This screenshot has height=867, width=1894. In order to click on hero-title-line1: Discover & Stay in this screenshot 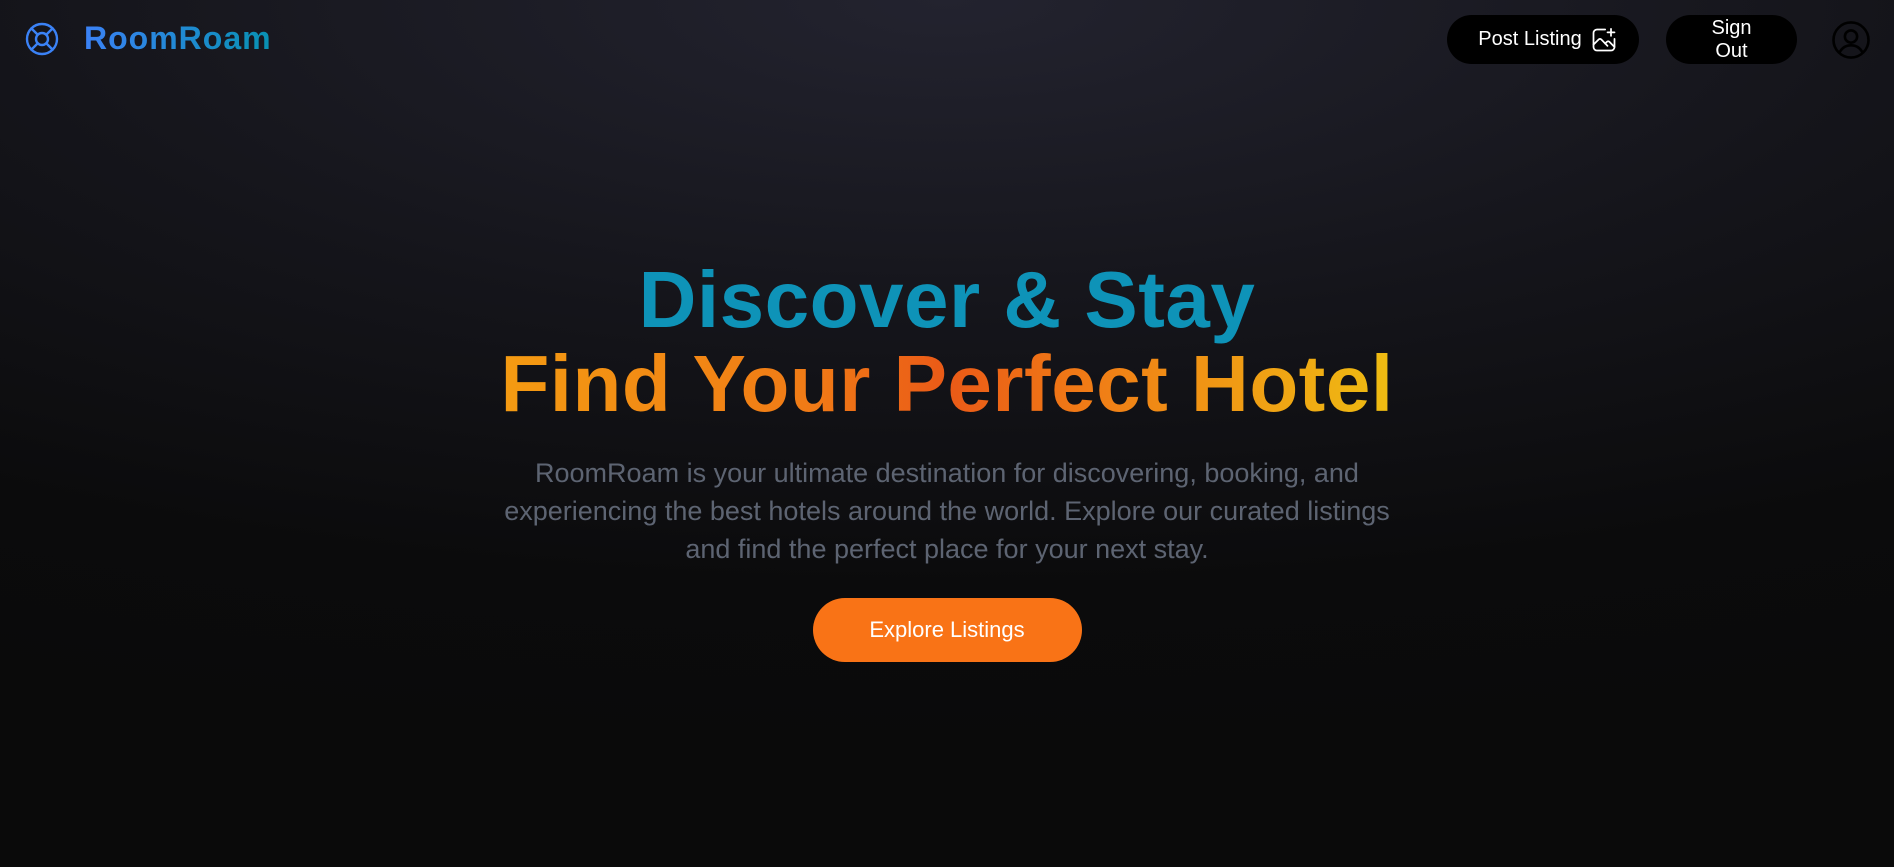, I will do `click(947, 299)`.